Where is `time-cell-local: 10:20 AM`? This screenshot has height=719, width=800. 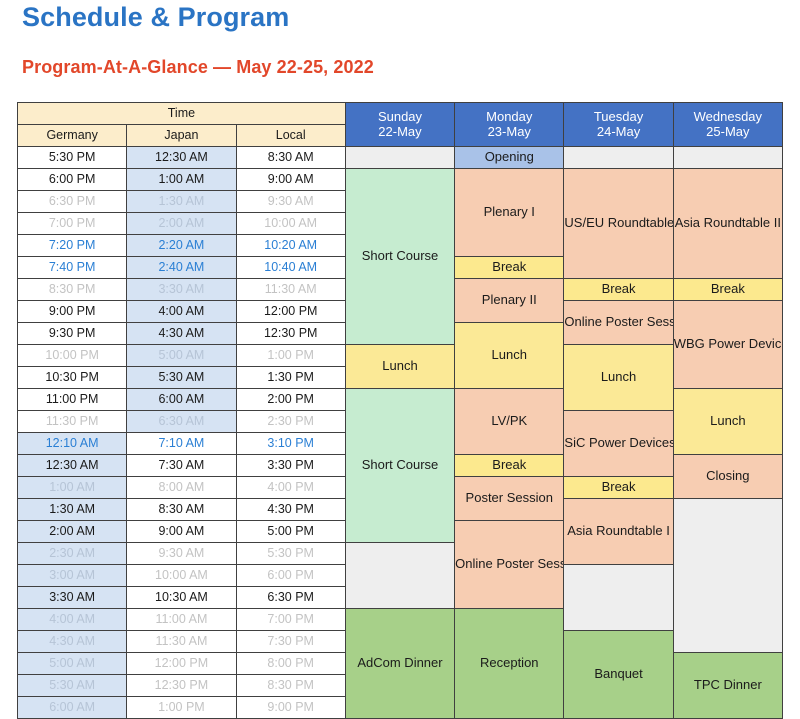 time-cell-local: 10:20 AM is located at coordinates (290, 245).